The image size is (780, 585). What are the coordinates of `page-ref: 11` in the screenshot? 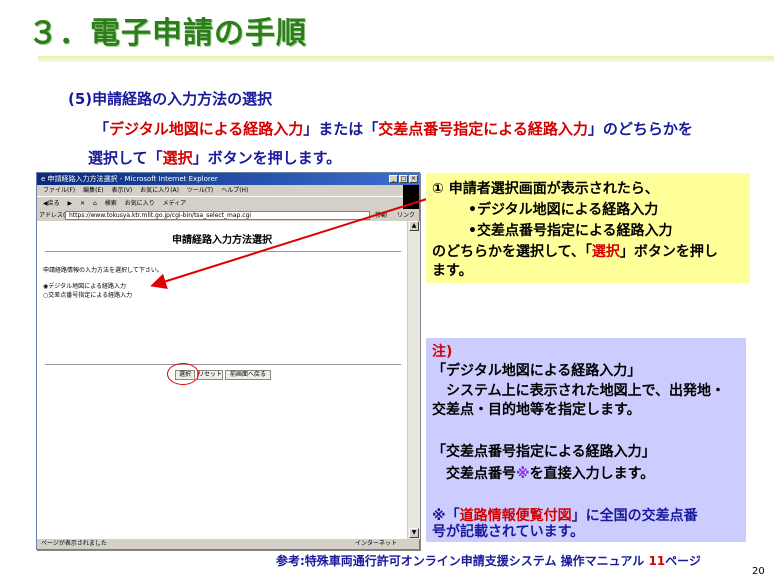 It's located at (657, 561).